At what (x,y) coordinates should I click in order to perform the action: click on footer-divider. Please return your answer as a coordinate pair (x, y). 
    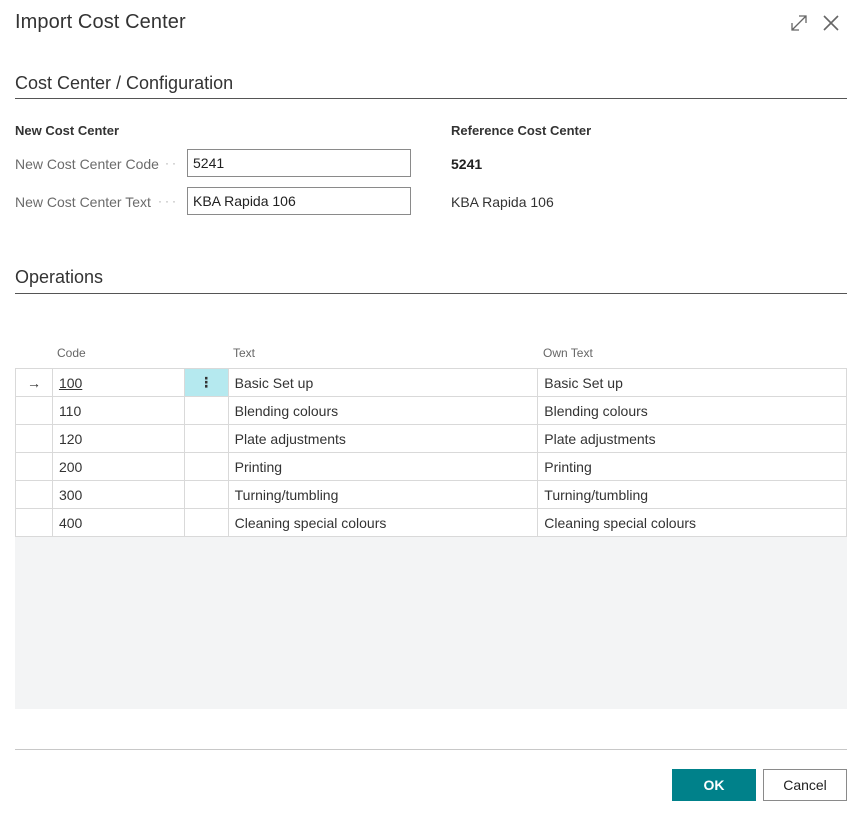
    Looking at the image, I should click on (431, 749).